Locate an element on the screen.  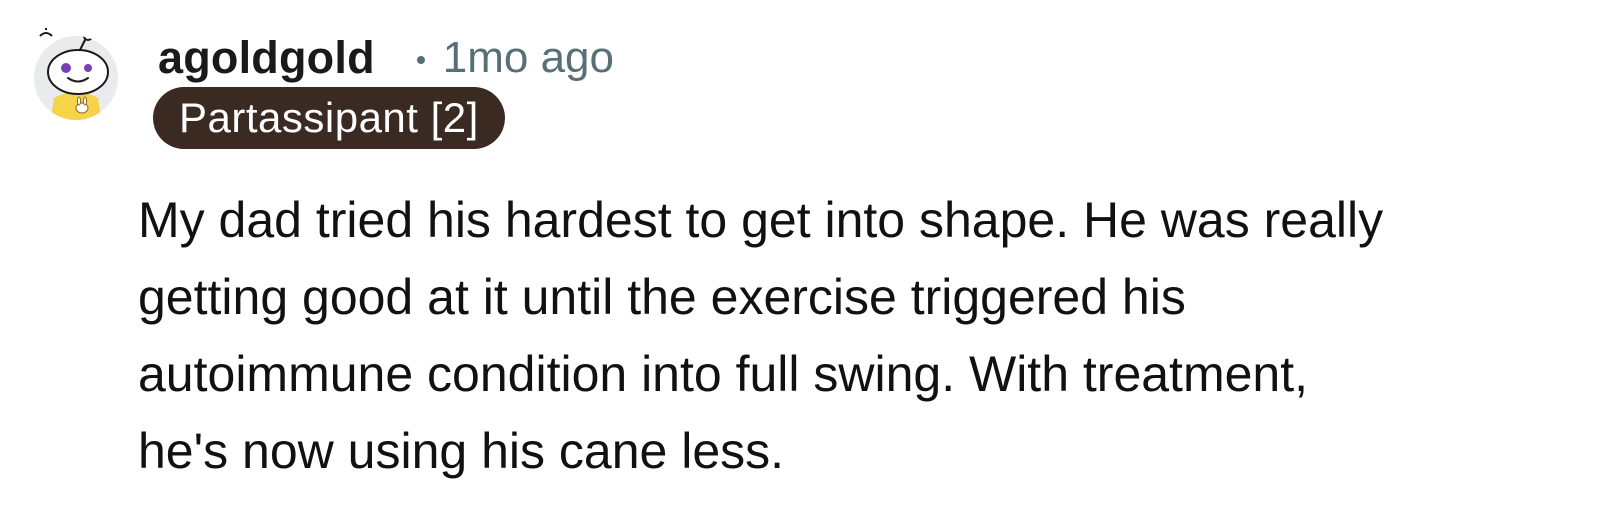
comment-header: agoldgold 1mo ago is located at coordinates (386, 58).